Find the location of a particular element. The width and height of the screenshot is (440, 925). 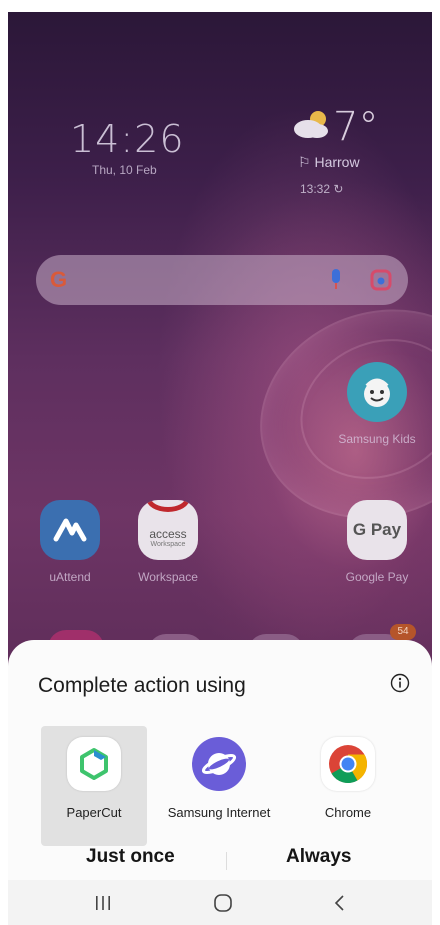

google-search-bar: G is located at coordinates (222, 280).